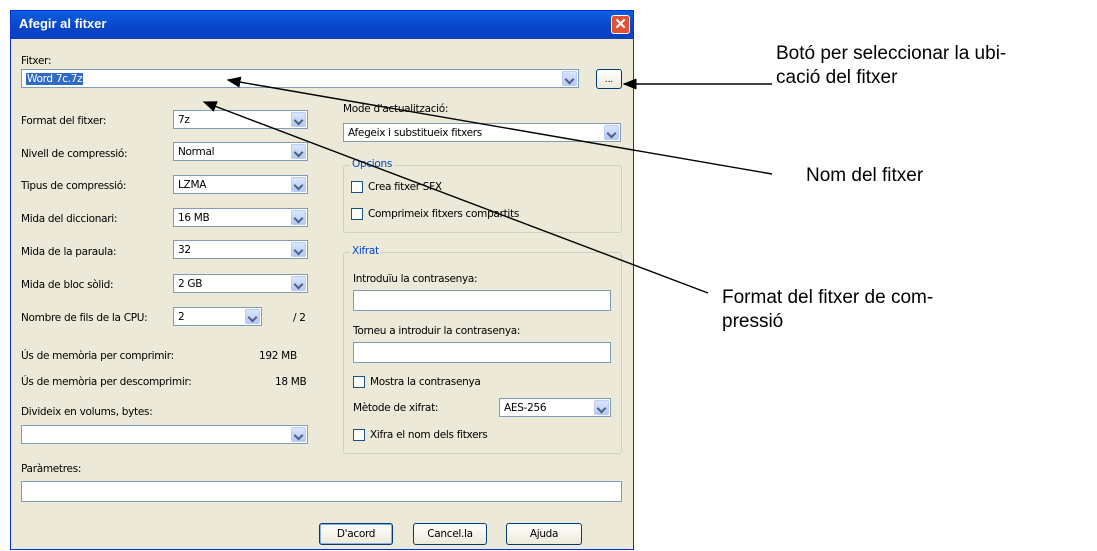 This screenshot has height=551, width=1097. I want to click on annotation-format: Format del fitxer de com- pressió, so click(827, 310).